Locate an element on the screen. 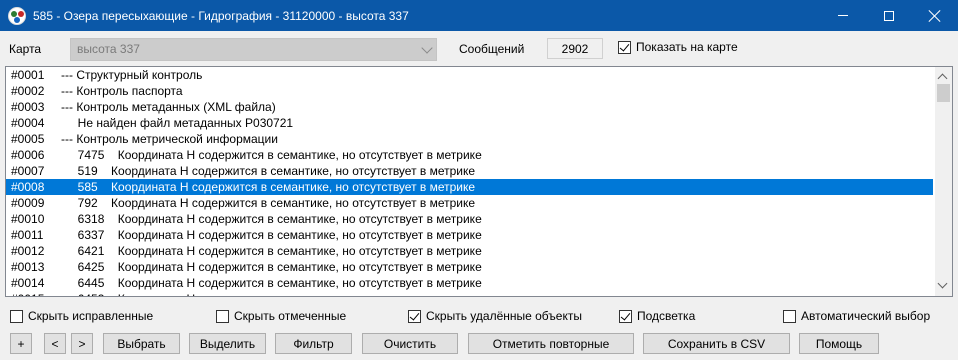  scroll-up-icon is located at coordinates (942, 78).